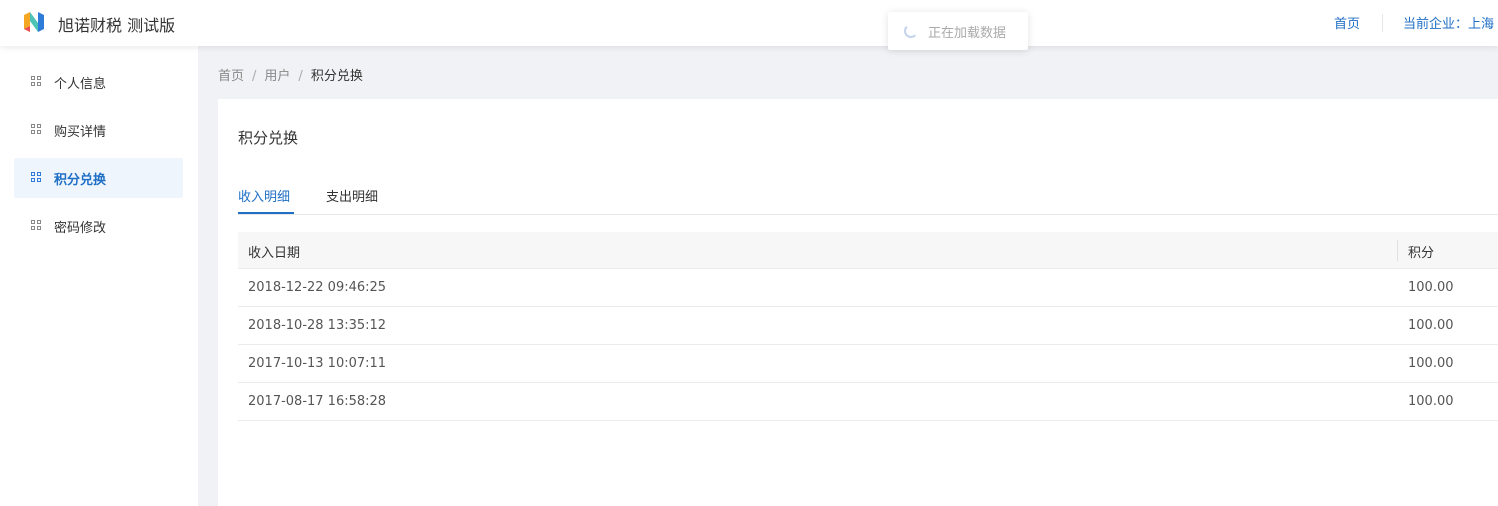 The width and height of the screenshot is (1498, 506). Describe the element at coordinates (868, 250) in the screenshot. I see `table-header: 收入日期 积分` at that location.